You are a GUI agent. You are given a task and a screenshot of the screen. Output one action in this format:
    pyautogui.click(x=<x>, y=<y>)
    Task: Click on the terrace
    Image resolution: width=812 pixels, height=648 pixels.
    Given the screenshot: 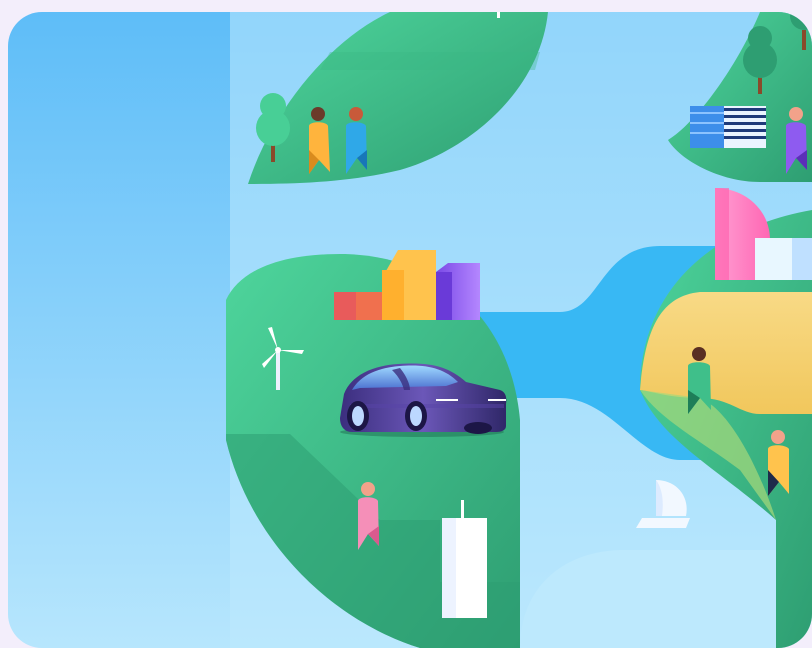 What is the action you would take?
    pyautogui.click(x=430, y=61)
    